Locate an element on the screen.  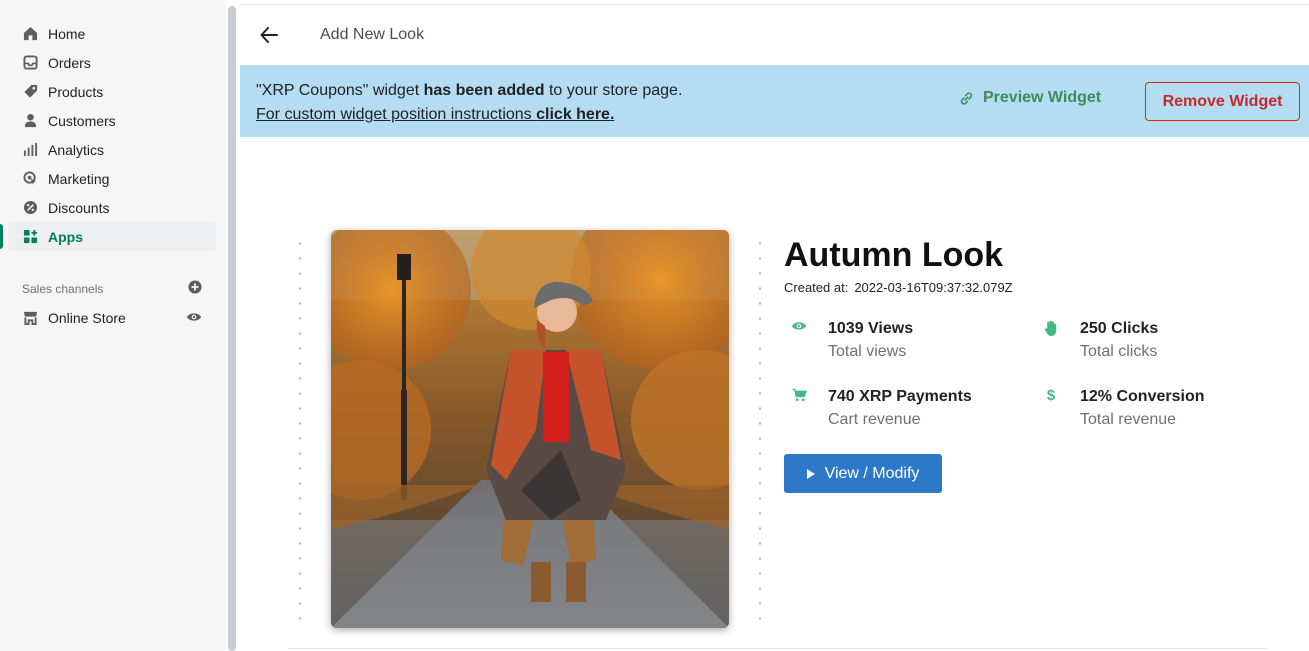
created-at: Created at: 2022-03-16T09:37:32.079Z is located at coordinates (898, 287).